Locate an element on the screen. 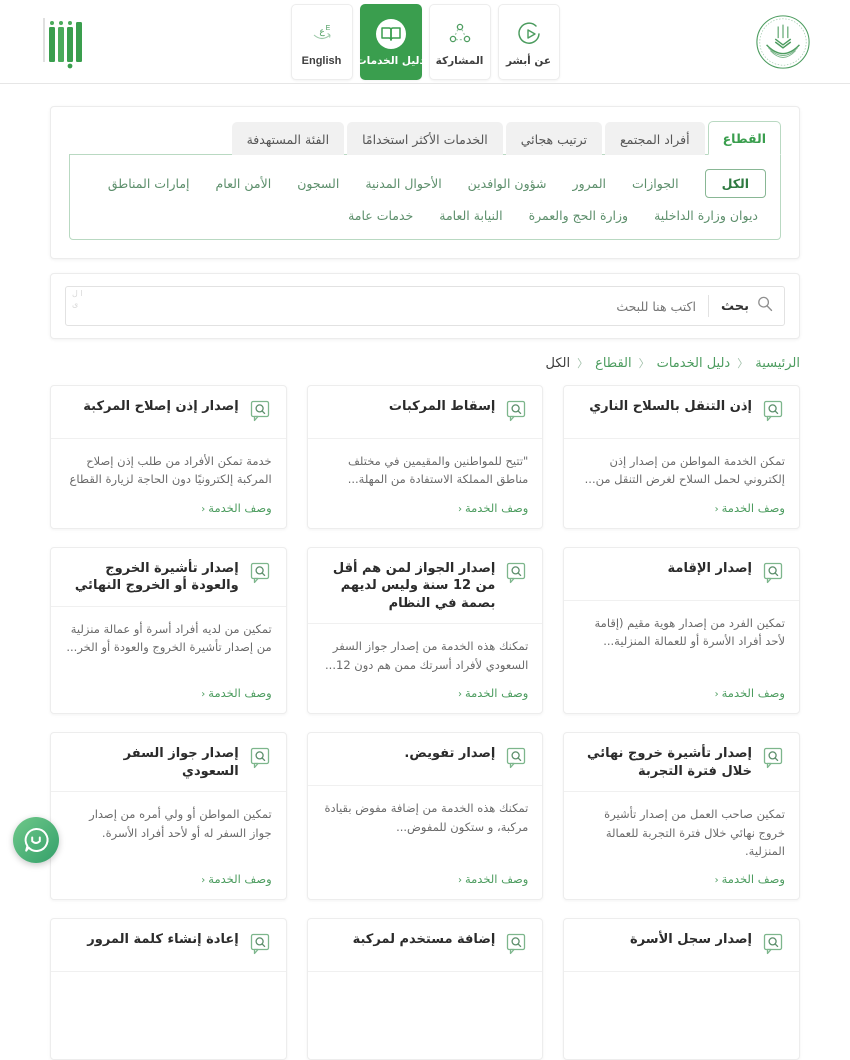 The image size is (850, 1060). nav-tile-english: ع E English is located at coordinates (321, 42).